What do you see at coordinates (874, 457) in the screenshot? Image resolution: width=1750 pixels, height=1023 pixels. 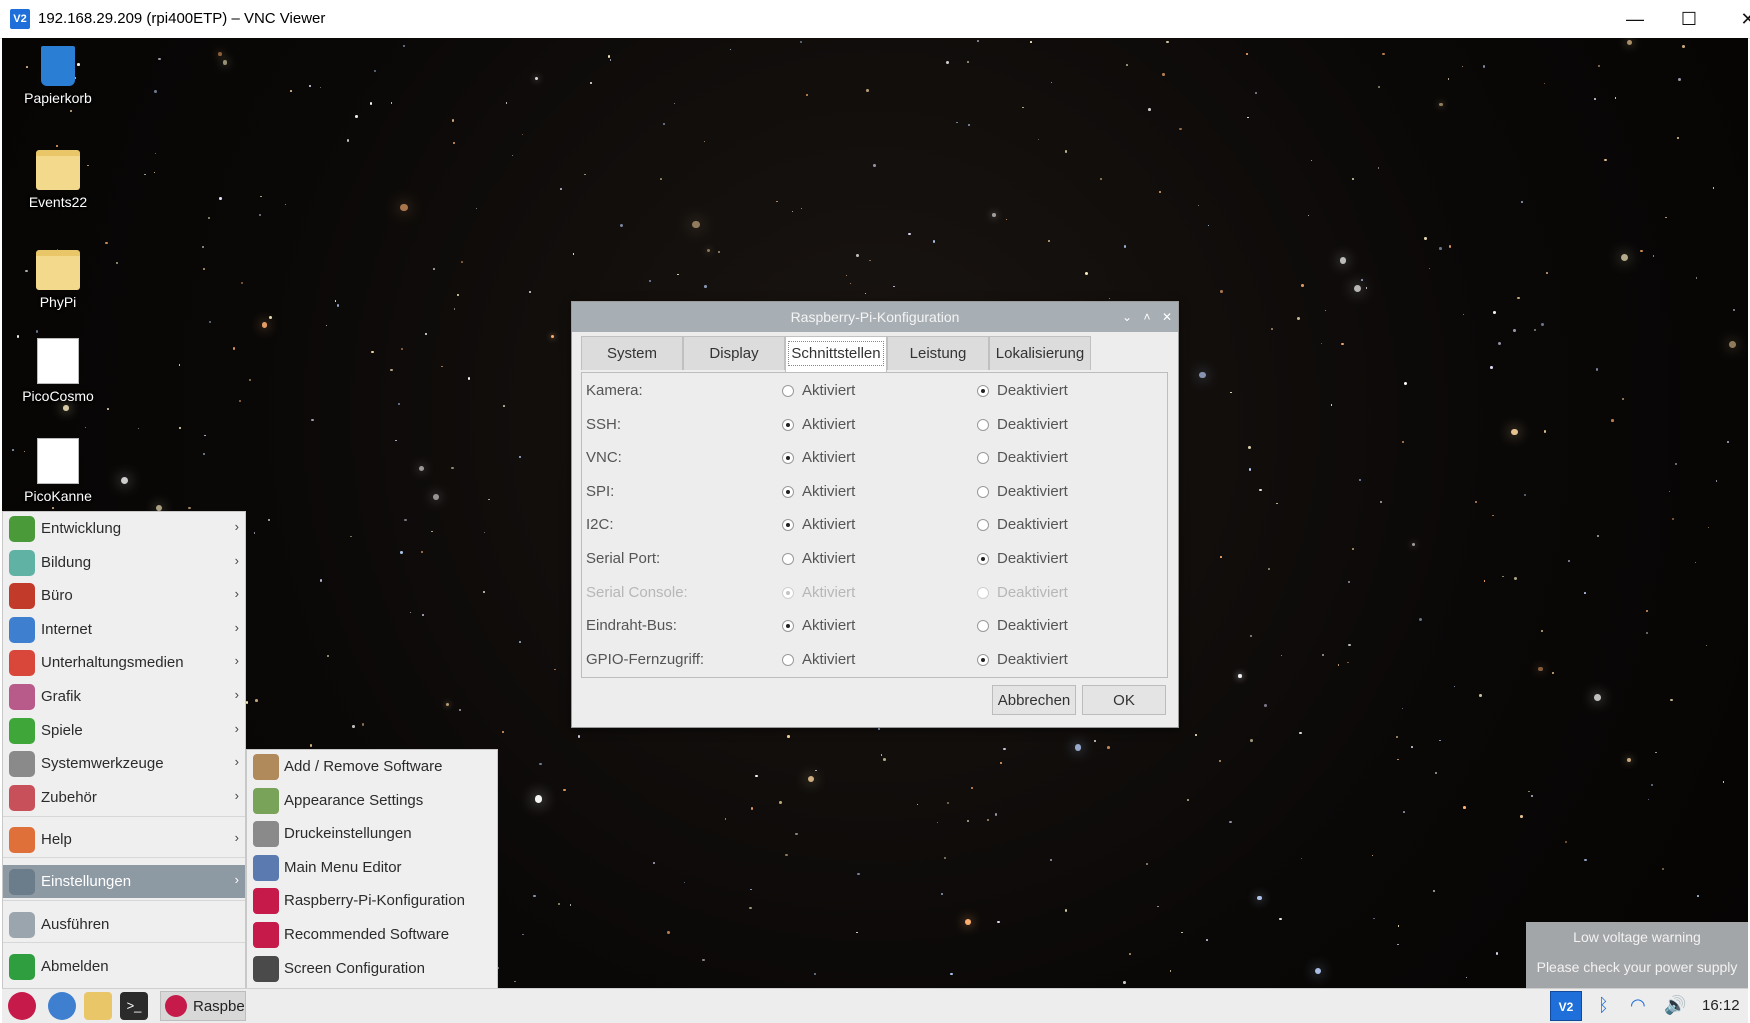 I see `interface-row: VNC: Aktiviert Deaktiviert` at bounding box center [874, 457].